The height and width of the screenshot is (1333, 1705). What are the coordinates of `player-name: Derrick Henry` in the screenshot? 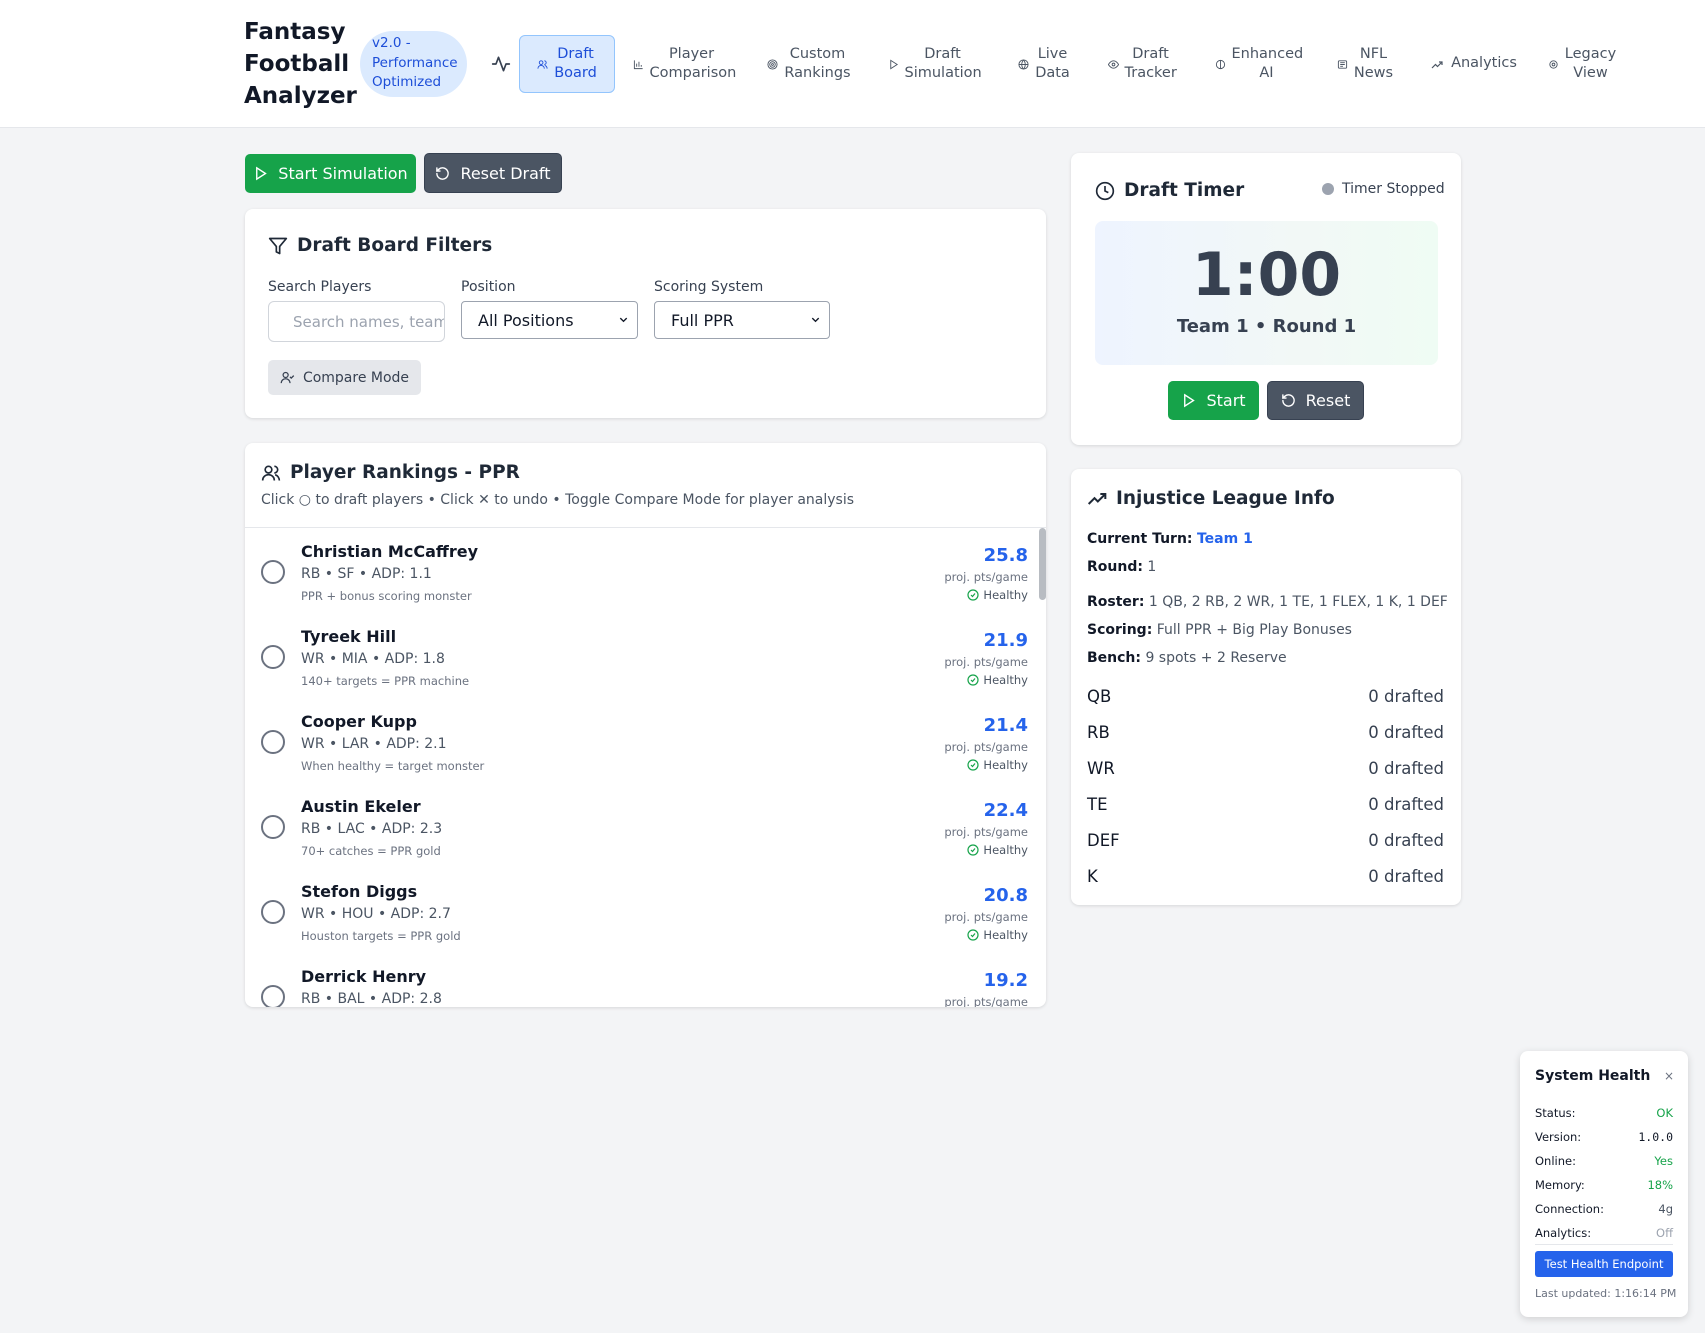 It's located at (364, 976).